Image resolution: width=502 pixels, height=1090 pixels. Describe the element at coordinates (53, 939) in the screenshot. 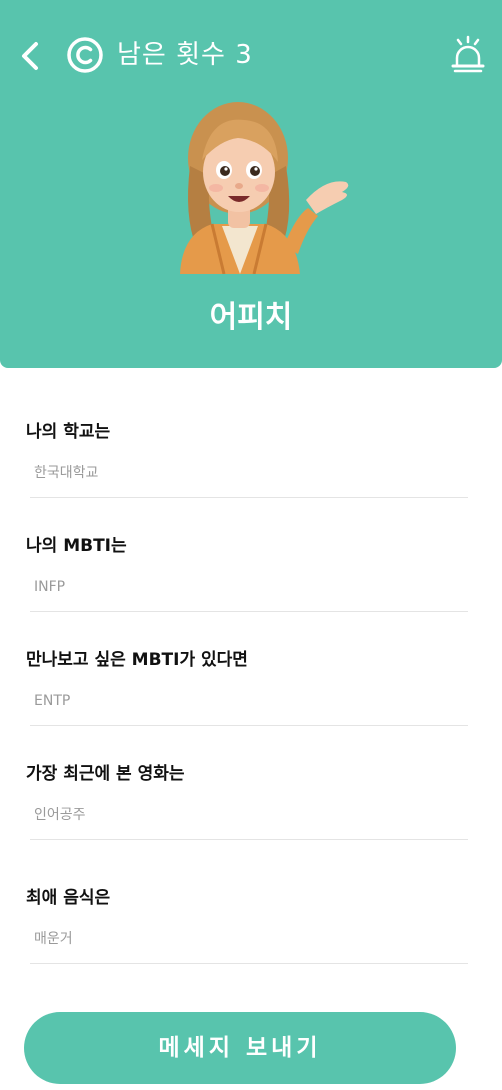

I see `favorite-food-value: 매운거` at that location.